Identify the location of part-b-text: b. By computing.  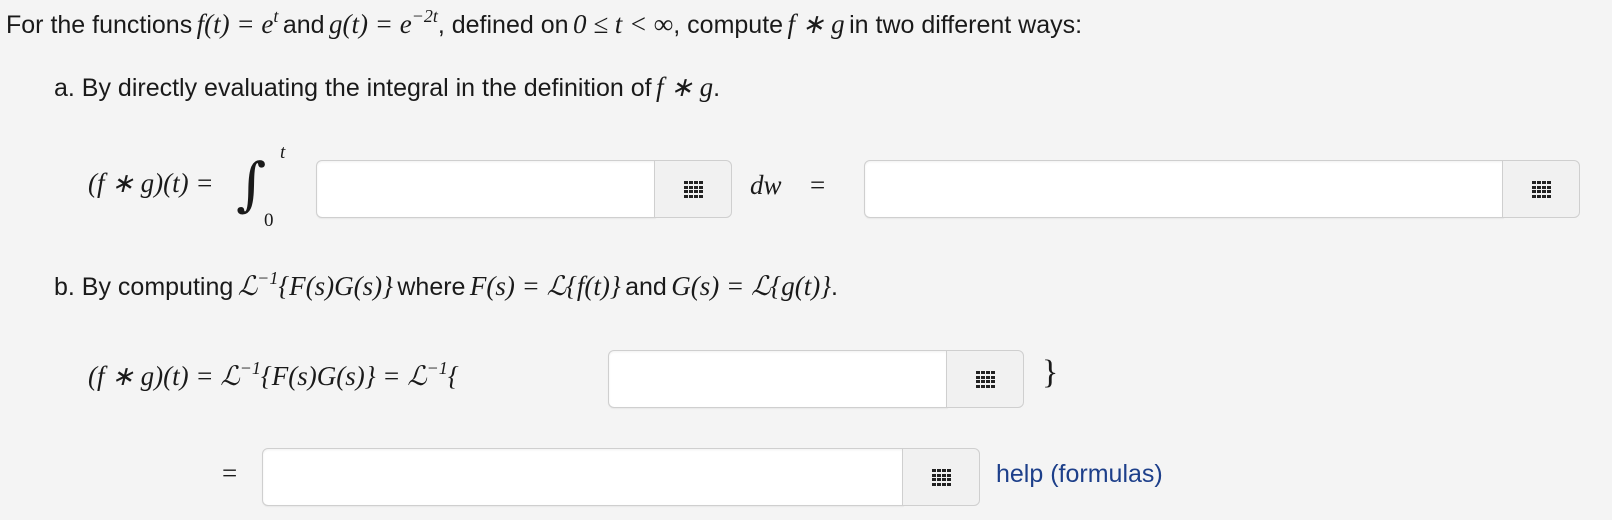
(144, 287).